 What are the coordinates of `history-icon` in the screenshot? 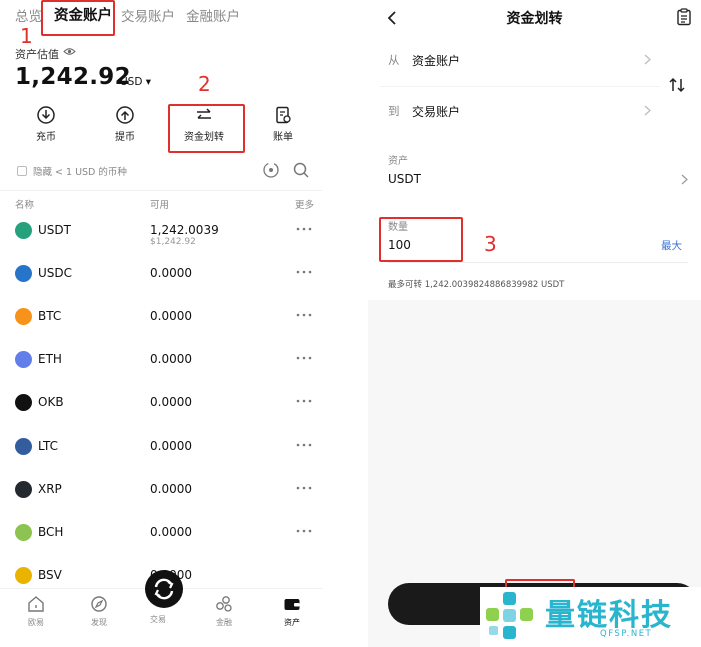 It's located at (684, 17).